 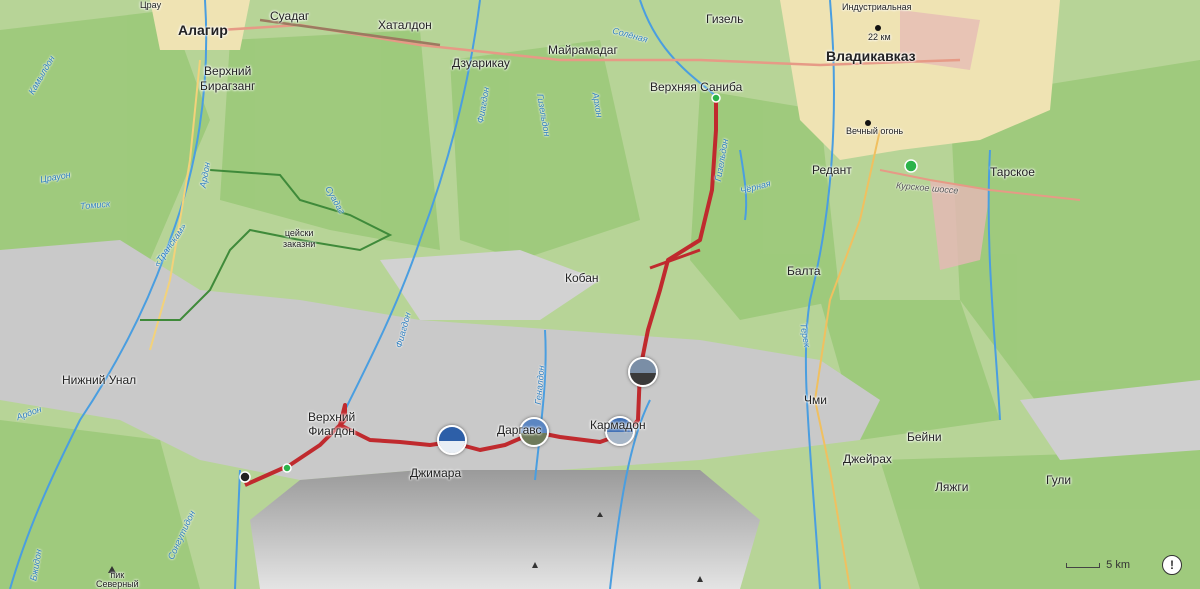 I want to click on place-label-industrialnaya: Индустриальная, so click(x=877, y=7).